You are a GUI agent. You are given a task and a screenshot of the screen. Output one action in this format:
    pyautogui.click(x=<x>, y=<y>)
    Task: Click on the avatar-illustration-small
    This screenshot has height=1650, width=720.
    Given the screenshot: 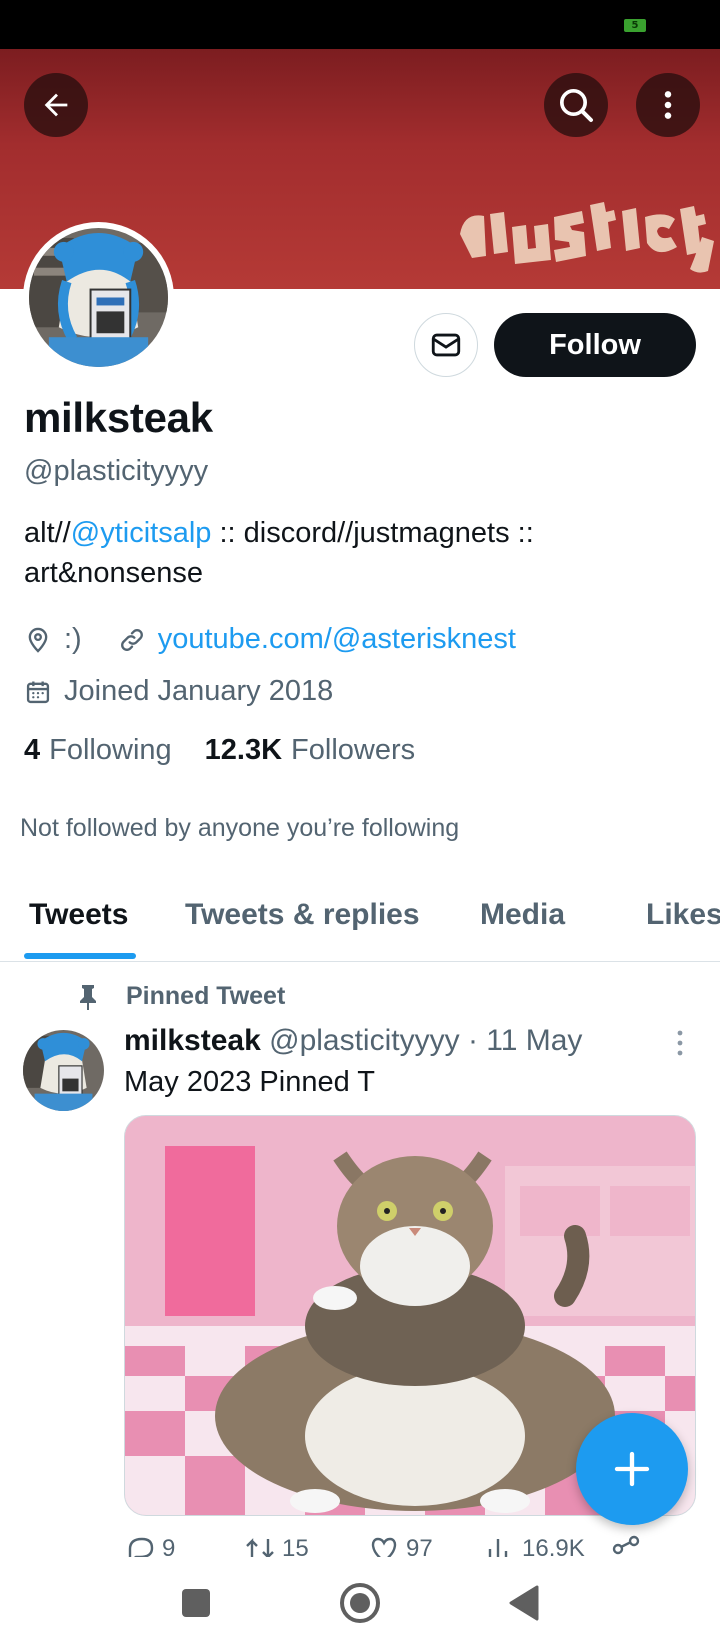 What is the action you would take?
    pyautogui.click(x=63, y=1070)
    